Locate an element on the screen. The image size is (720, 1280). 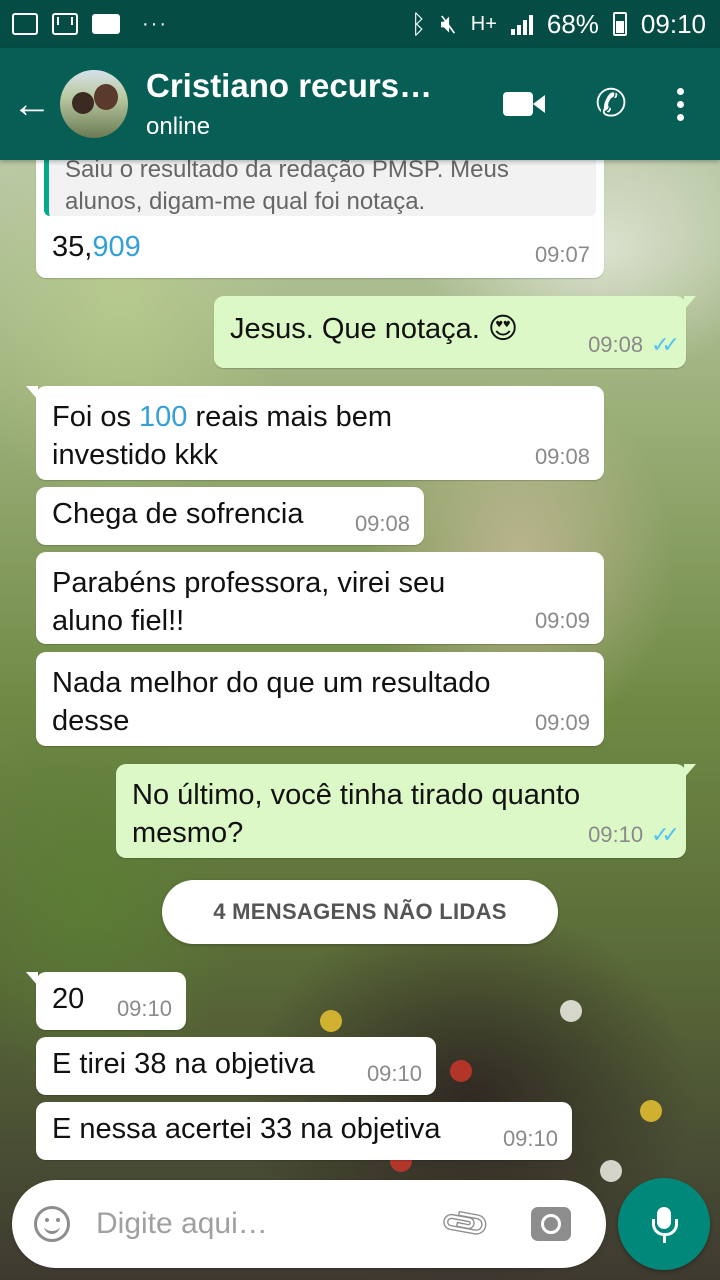
mute-icon: 🔇︎ is located at coordinates (448, 23).